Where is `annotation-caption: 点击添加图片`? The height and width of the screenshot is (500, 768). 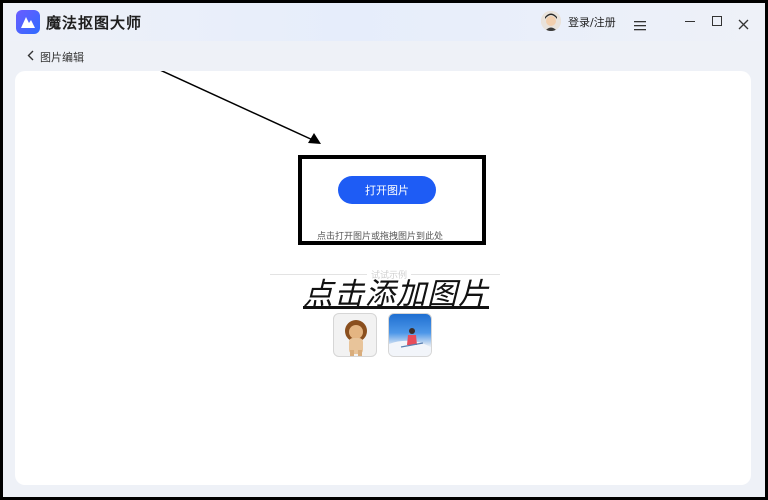
annotation-caption: 点击添加图片 is located at coordinates (396, 294).